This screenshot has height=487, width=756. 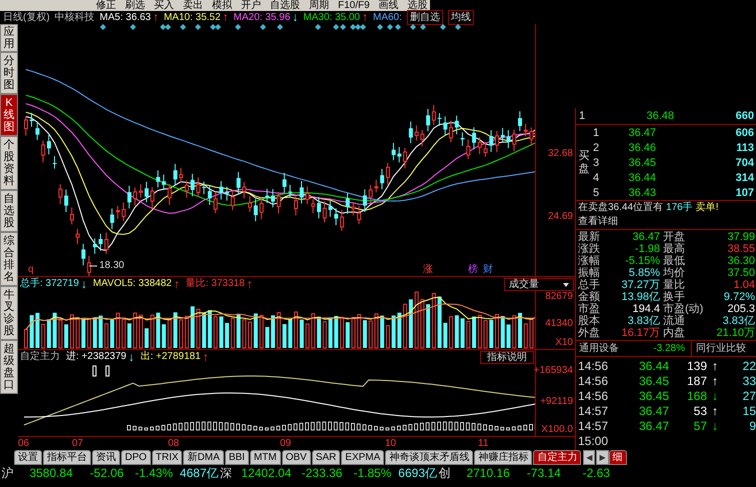 What do you see at coordinates (741, 237) in the screenshot?
I see `stat-value: 37.99` at bounding box center [741, 237].